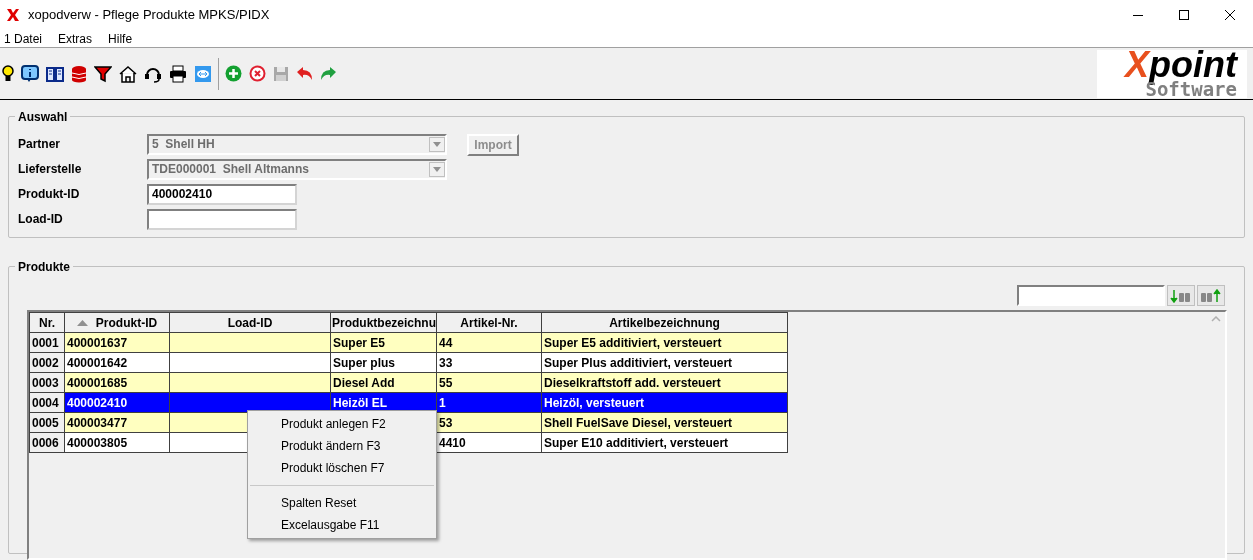  What do you see at coordinates (128, 73) in the screenshot?
I see `home-icon` at bounding box center [128, 73].